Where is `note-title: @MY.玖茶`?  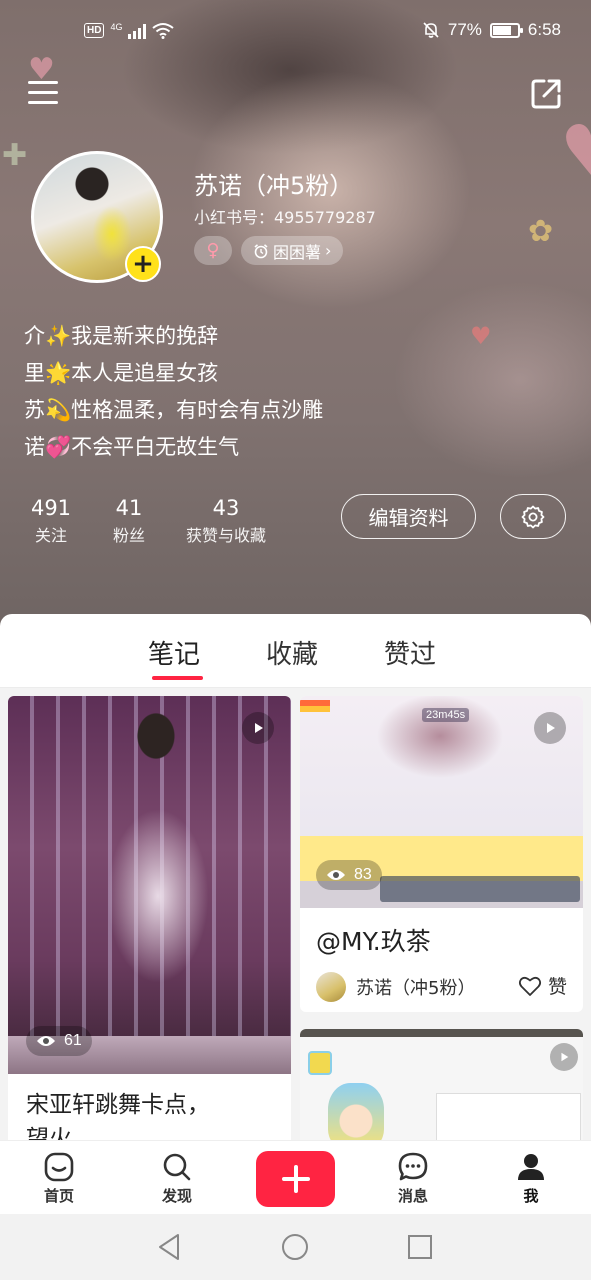 note-title: @MY.玖茶 is located at coordinates (373, 941).